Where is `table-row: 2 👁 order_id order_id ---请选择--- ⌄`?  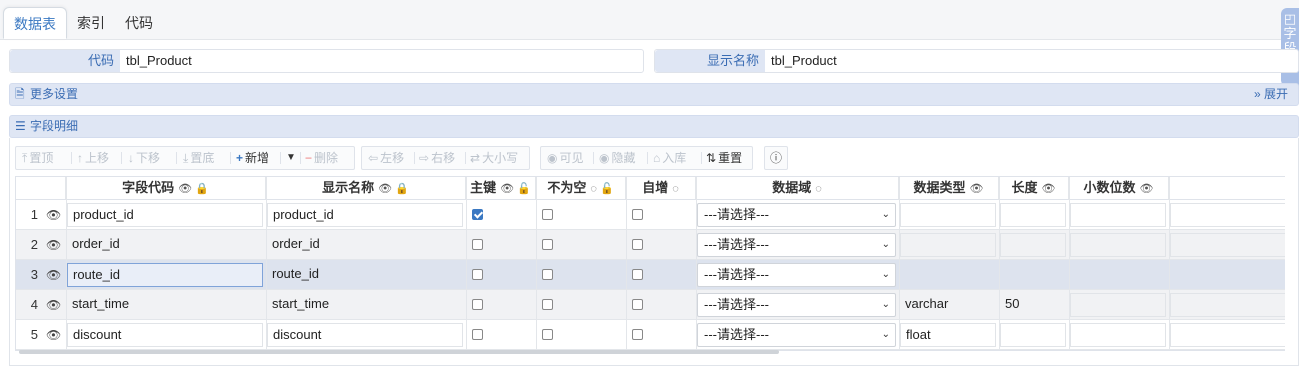 table-row: 2 👁 order_id order_id ---请选择--- ⌄ is located at coordinates (650, 245).